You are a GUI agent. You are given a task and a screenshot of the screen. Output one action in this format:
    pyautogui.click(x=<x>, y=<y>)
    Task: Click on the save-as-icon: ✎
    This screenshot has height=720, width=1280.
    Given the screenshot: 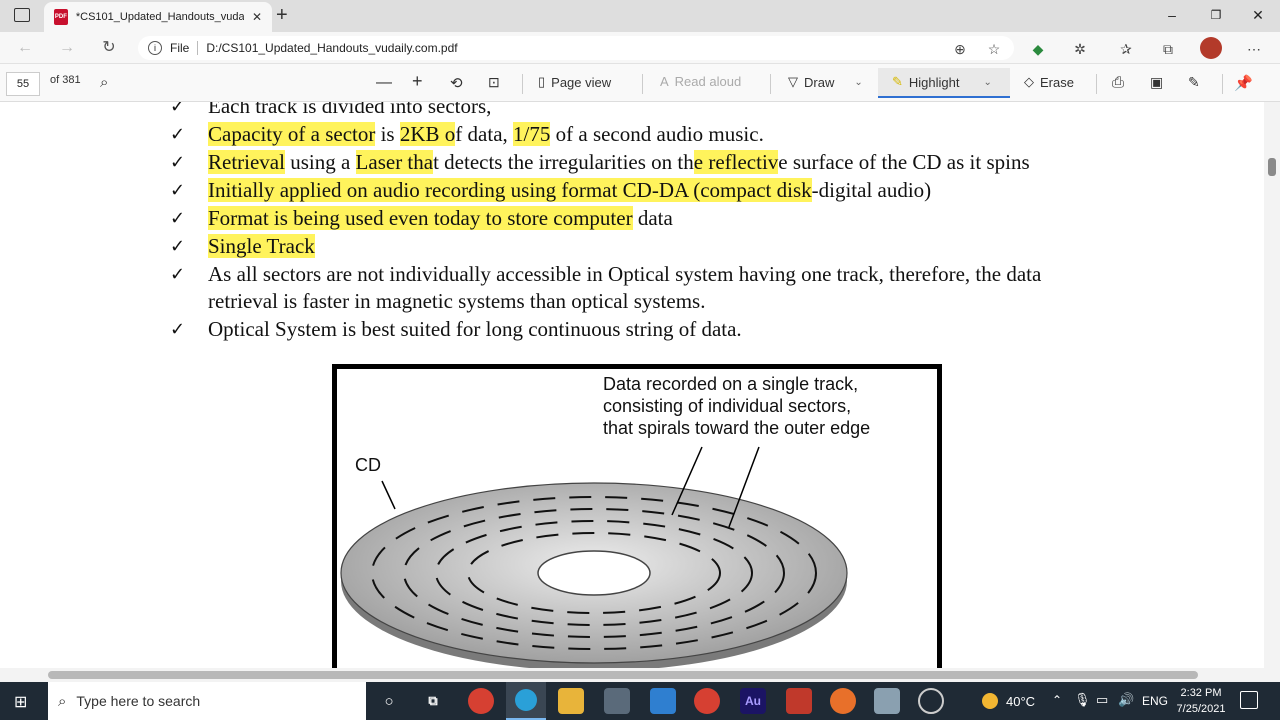 What is the action you would take?
    pyautogui.click(x=1194, y=82)
    